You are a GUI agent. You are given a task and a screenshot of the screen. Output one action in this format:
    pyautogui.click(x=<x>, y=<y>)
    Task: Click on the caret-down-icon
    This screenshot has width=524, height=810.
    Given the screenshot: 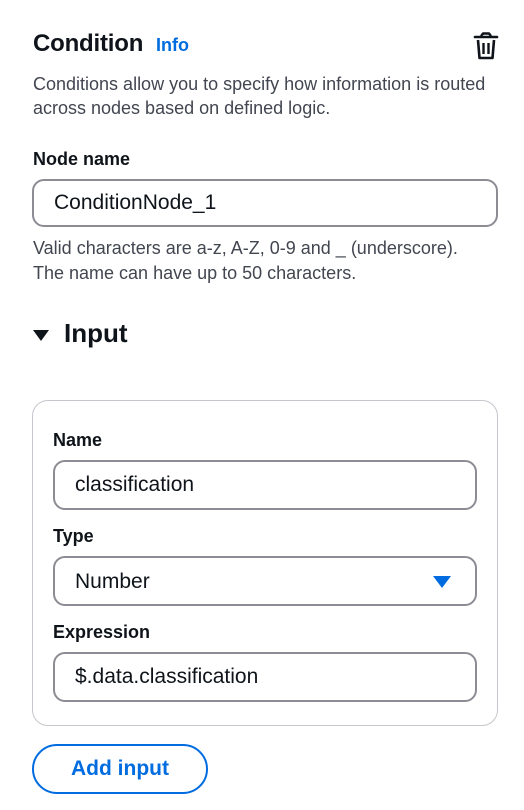 What is the action you would take?
    pyautogui.click(x=41, y=335)
    